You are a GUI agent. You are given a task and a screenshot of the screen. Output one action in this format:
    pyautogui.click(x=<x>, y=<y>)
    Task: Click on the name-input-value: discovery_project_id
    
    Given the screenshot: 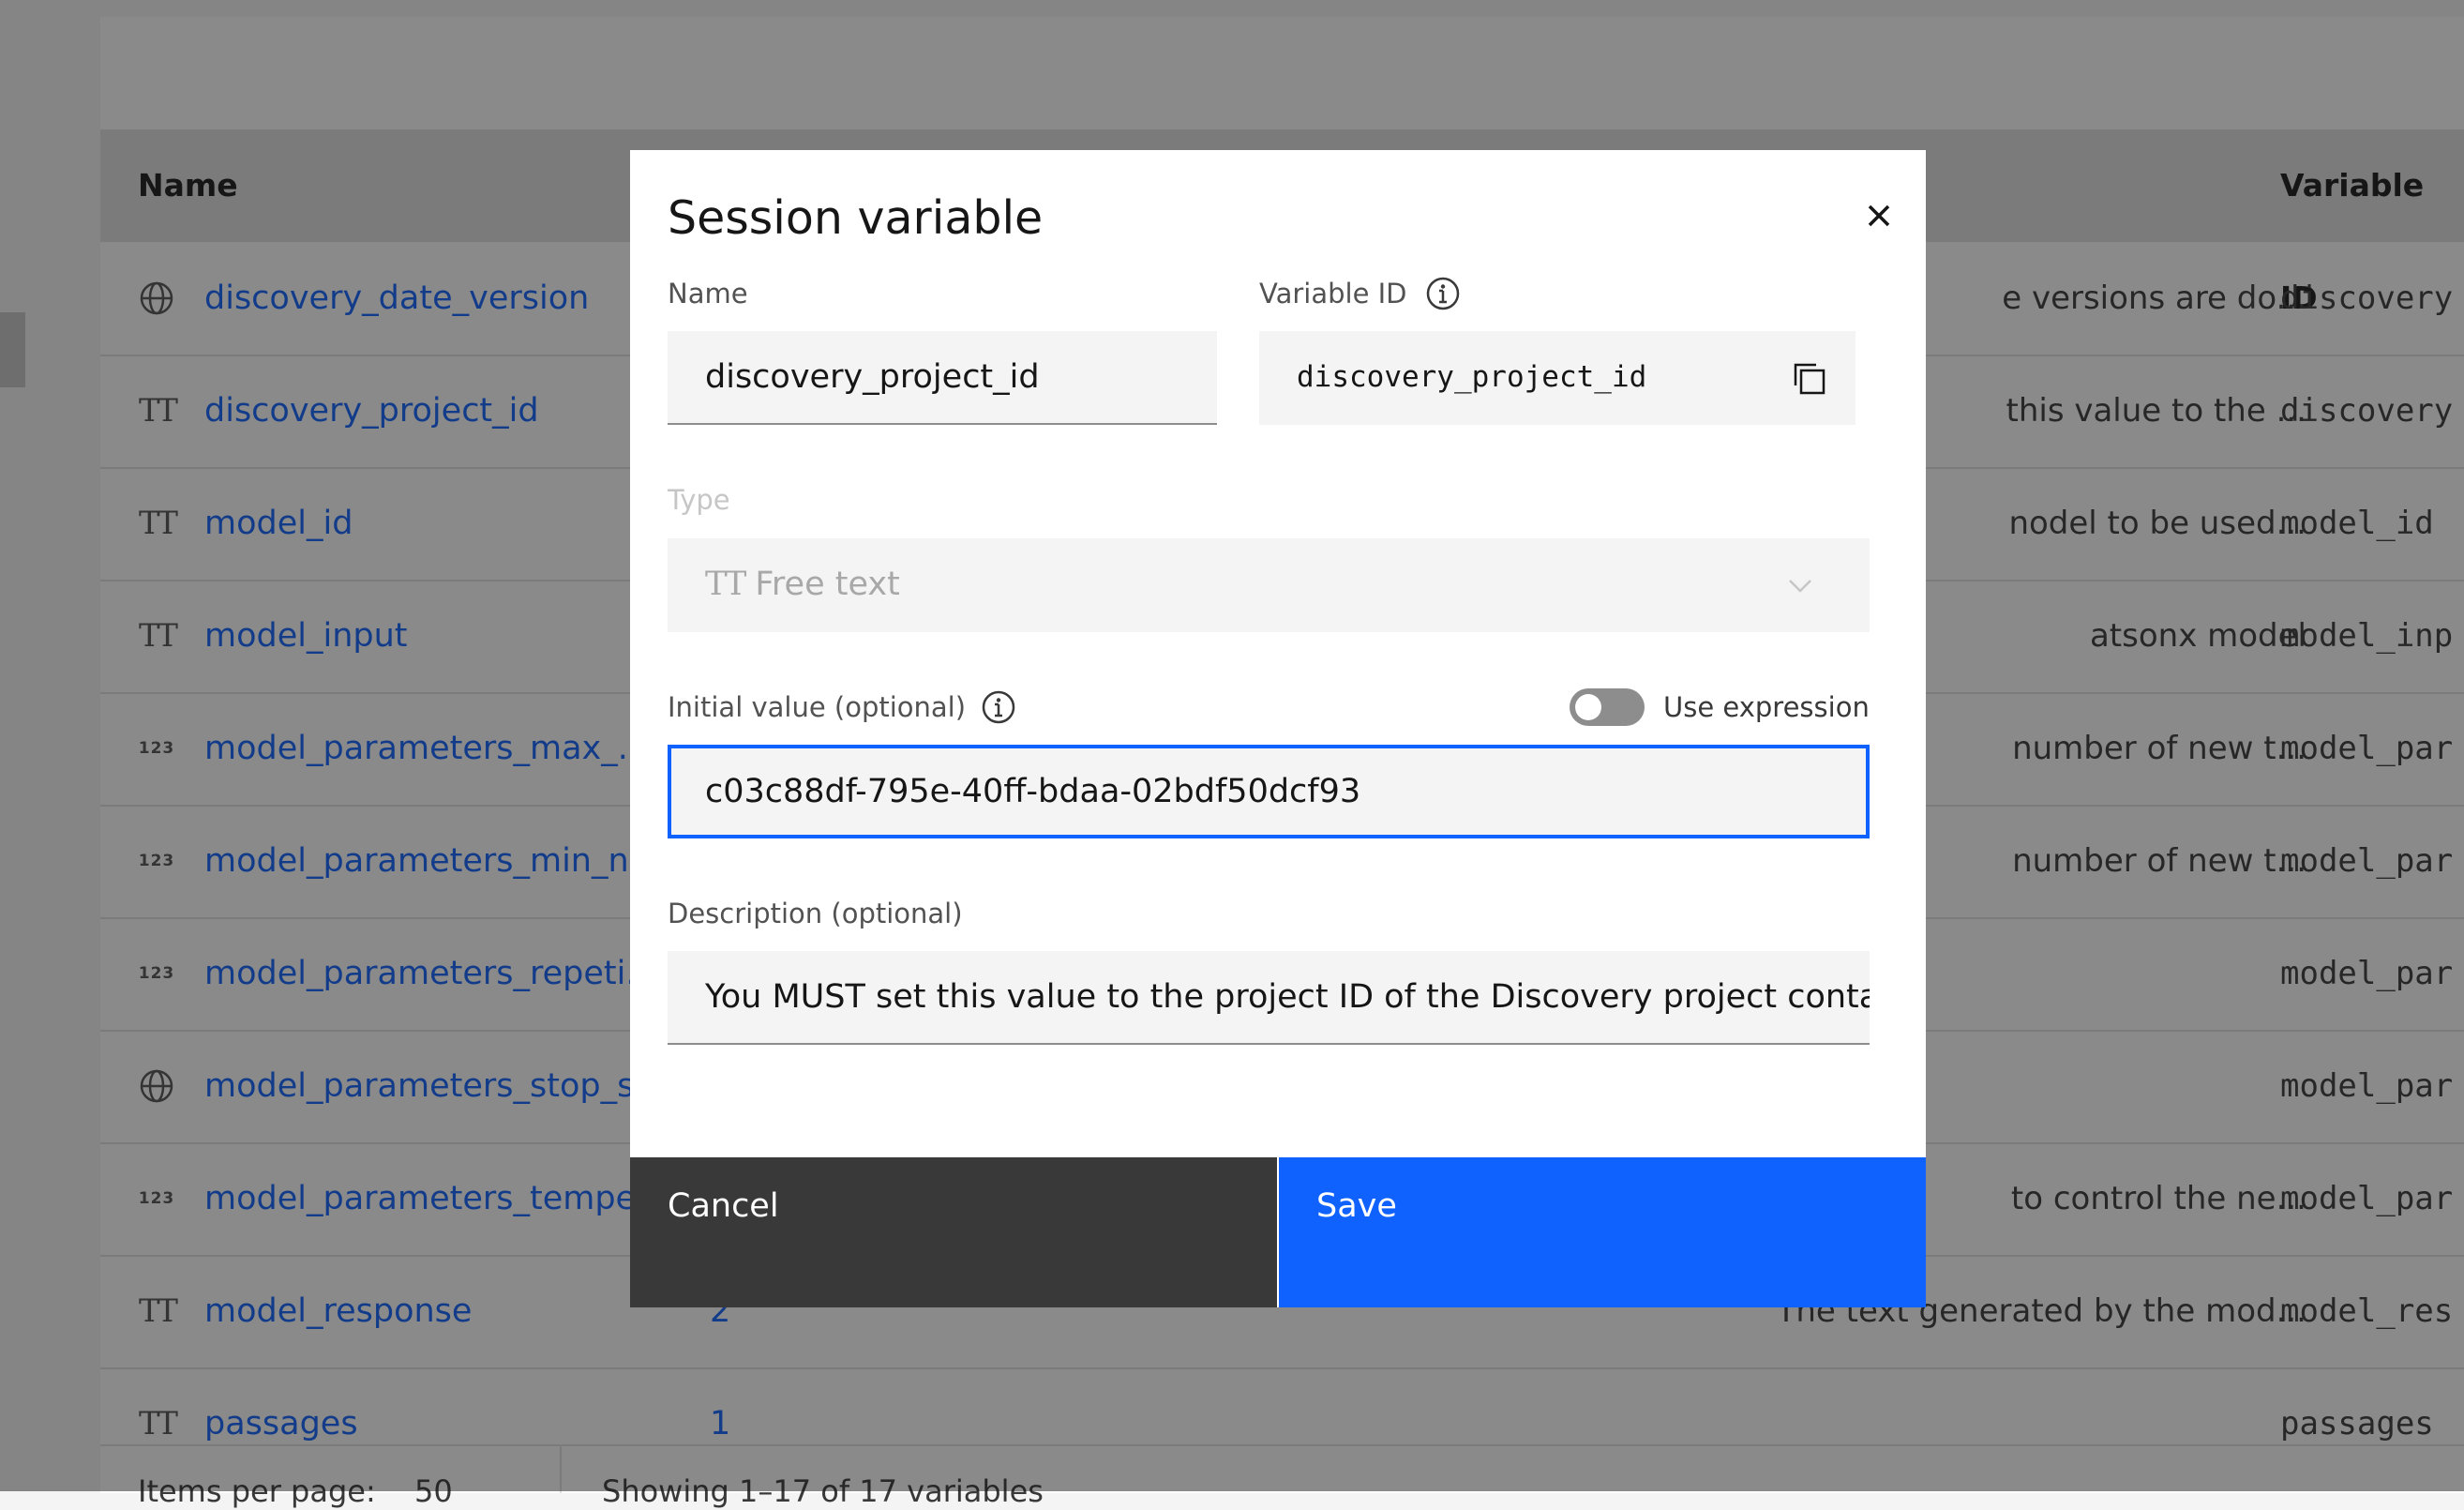 What is the action you would take?
    pyautogui.click(x=872, y=377)
    